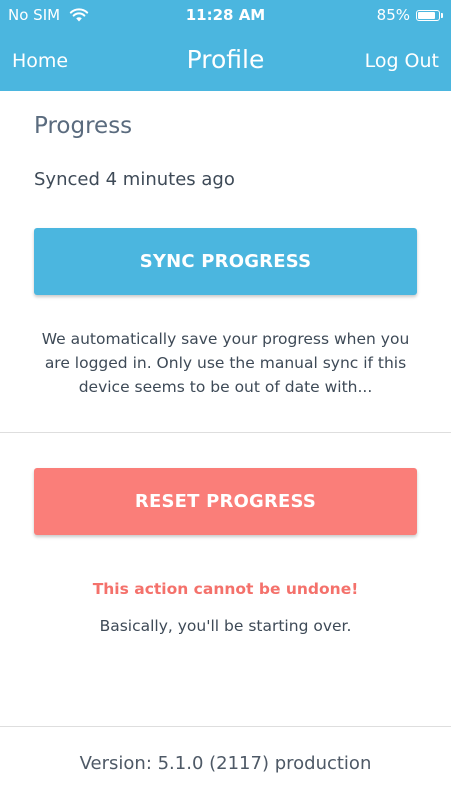 The height and width of the screenshot is (800, 451). What do you see at coordinates (225, 45) in the screenshot?
I see `app-header: No SIM 11:28 AM 85% Home Profile Log Out` at bounding box center [225, 45].